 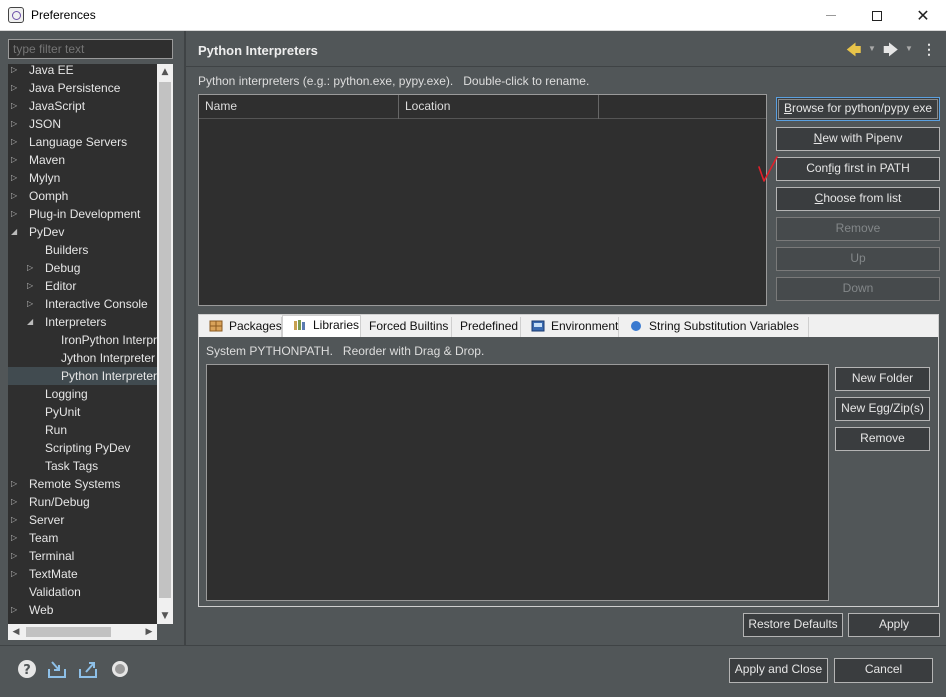 What do you see at coordinates (82, 538) in the screenshot?
I see `tree-item: ▷ Team` at bounding box center [82, 538].